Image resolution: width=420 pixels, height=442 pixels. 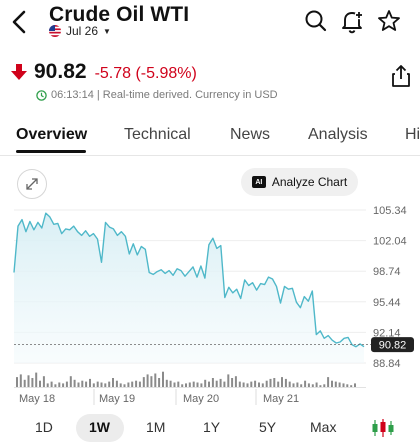 I want to click on star-icon, so click(x=389, y=21).